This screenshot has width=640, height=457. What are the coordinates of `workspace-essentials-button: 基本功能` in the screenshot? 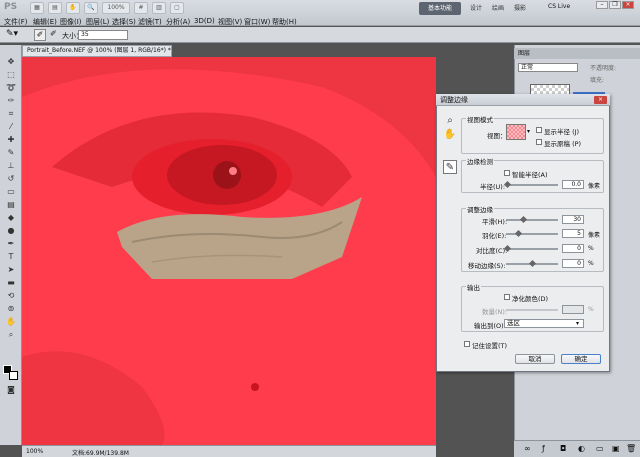 It's located at (440, 8).